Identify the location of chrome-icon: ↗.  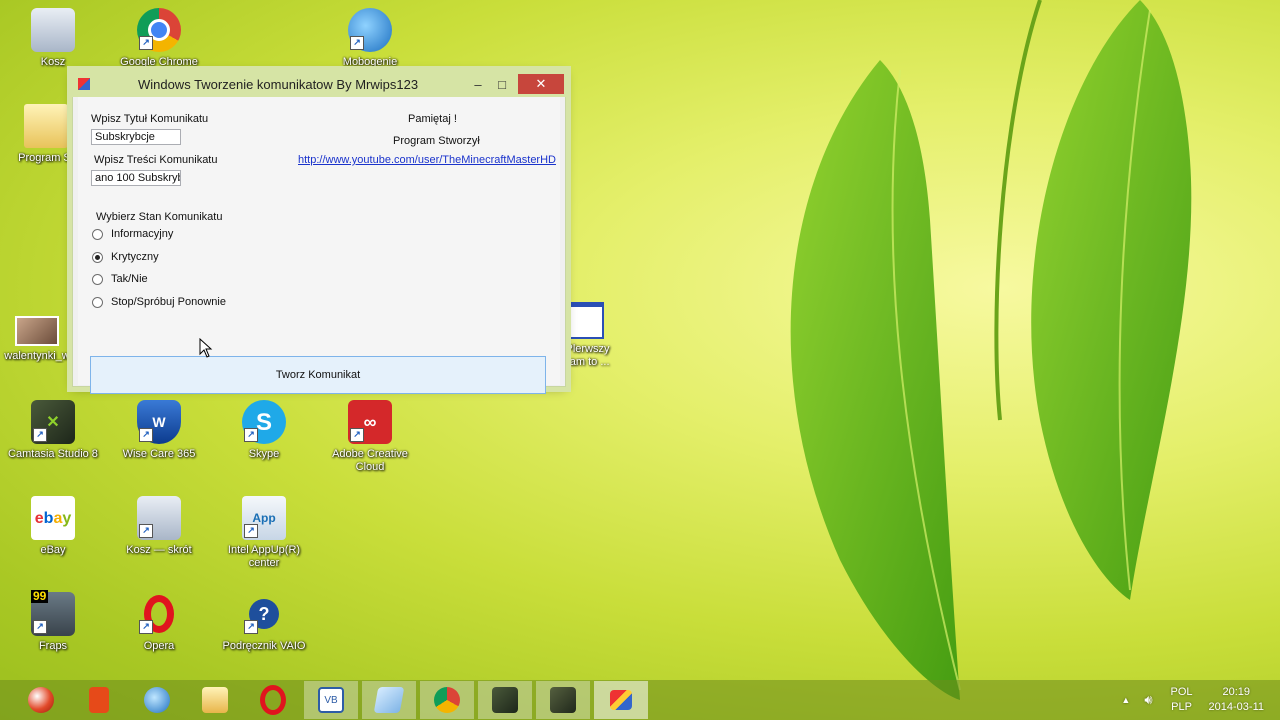
(159, 30).